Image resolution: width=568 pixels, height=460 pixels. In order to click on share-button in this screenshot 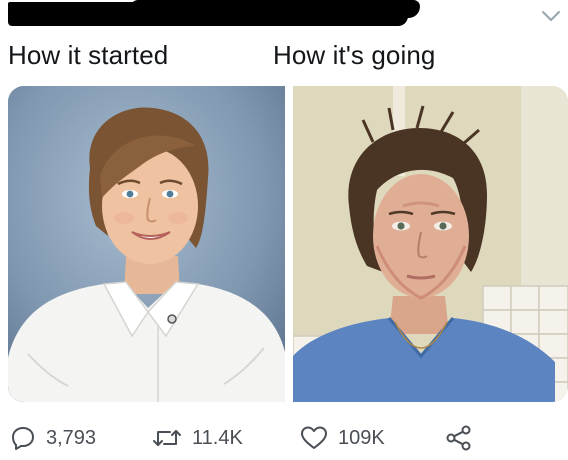, I will do `click(459, 438)`.